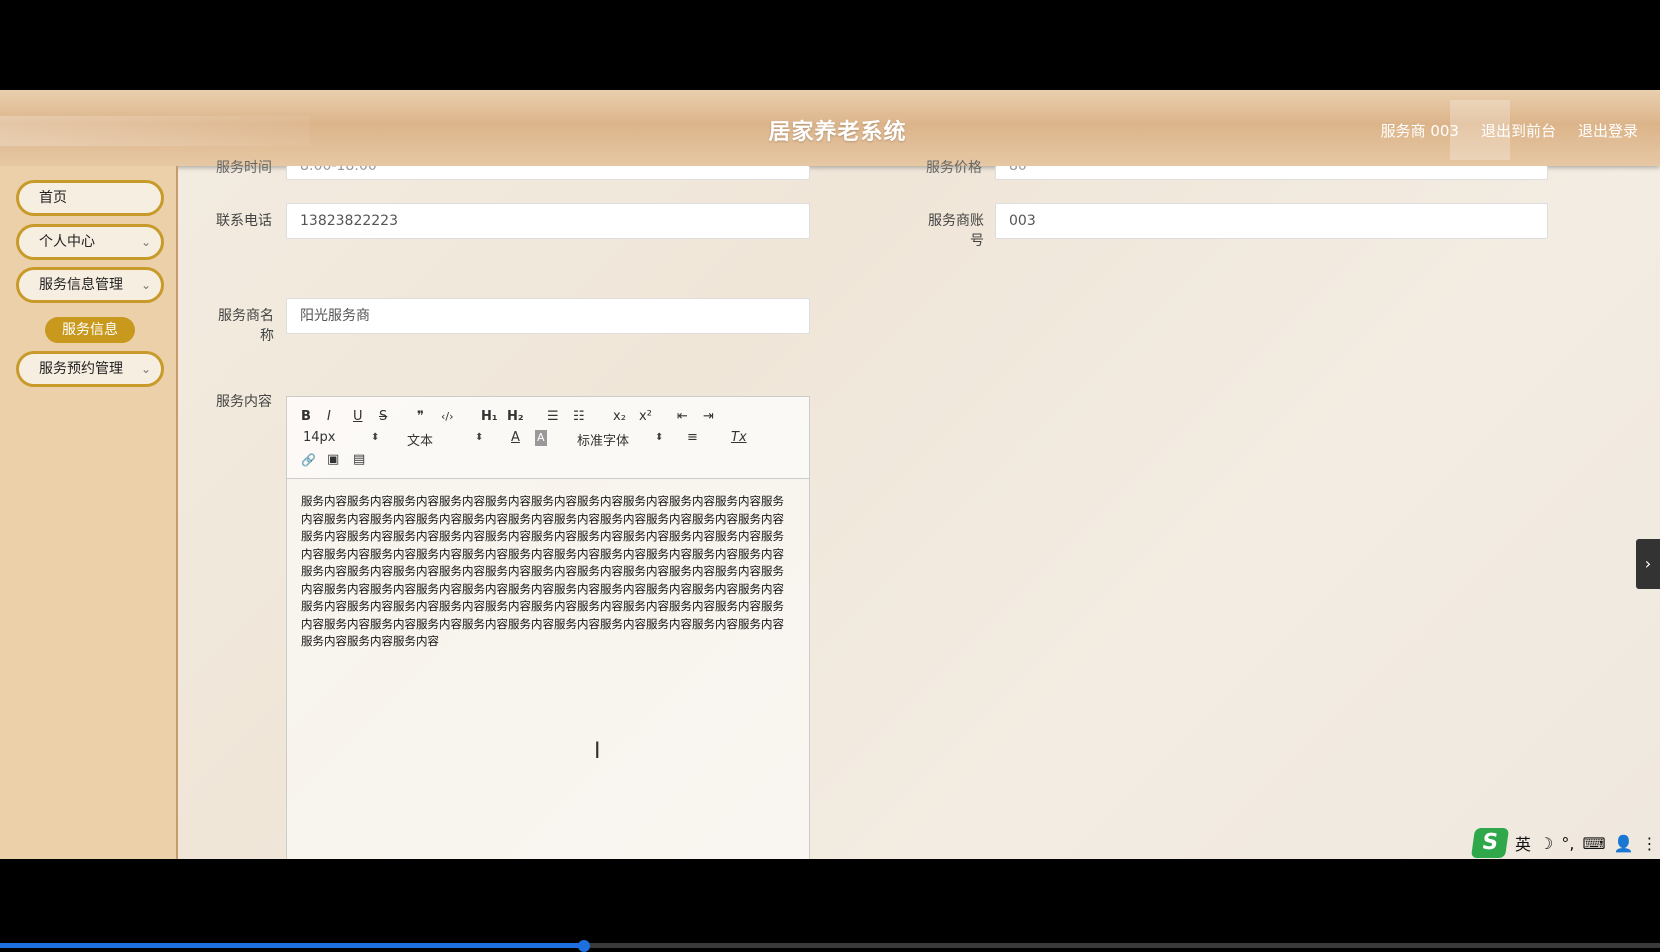 This screenshot has width=1660, height=952. Describe the element at coordinates (830, 45) in the screenshot. I see `video-letterbox-top` at that location.